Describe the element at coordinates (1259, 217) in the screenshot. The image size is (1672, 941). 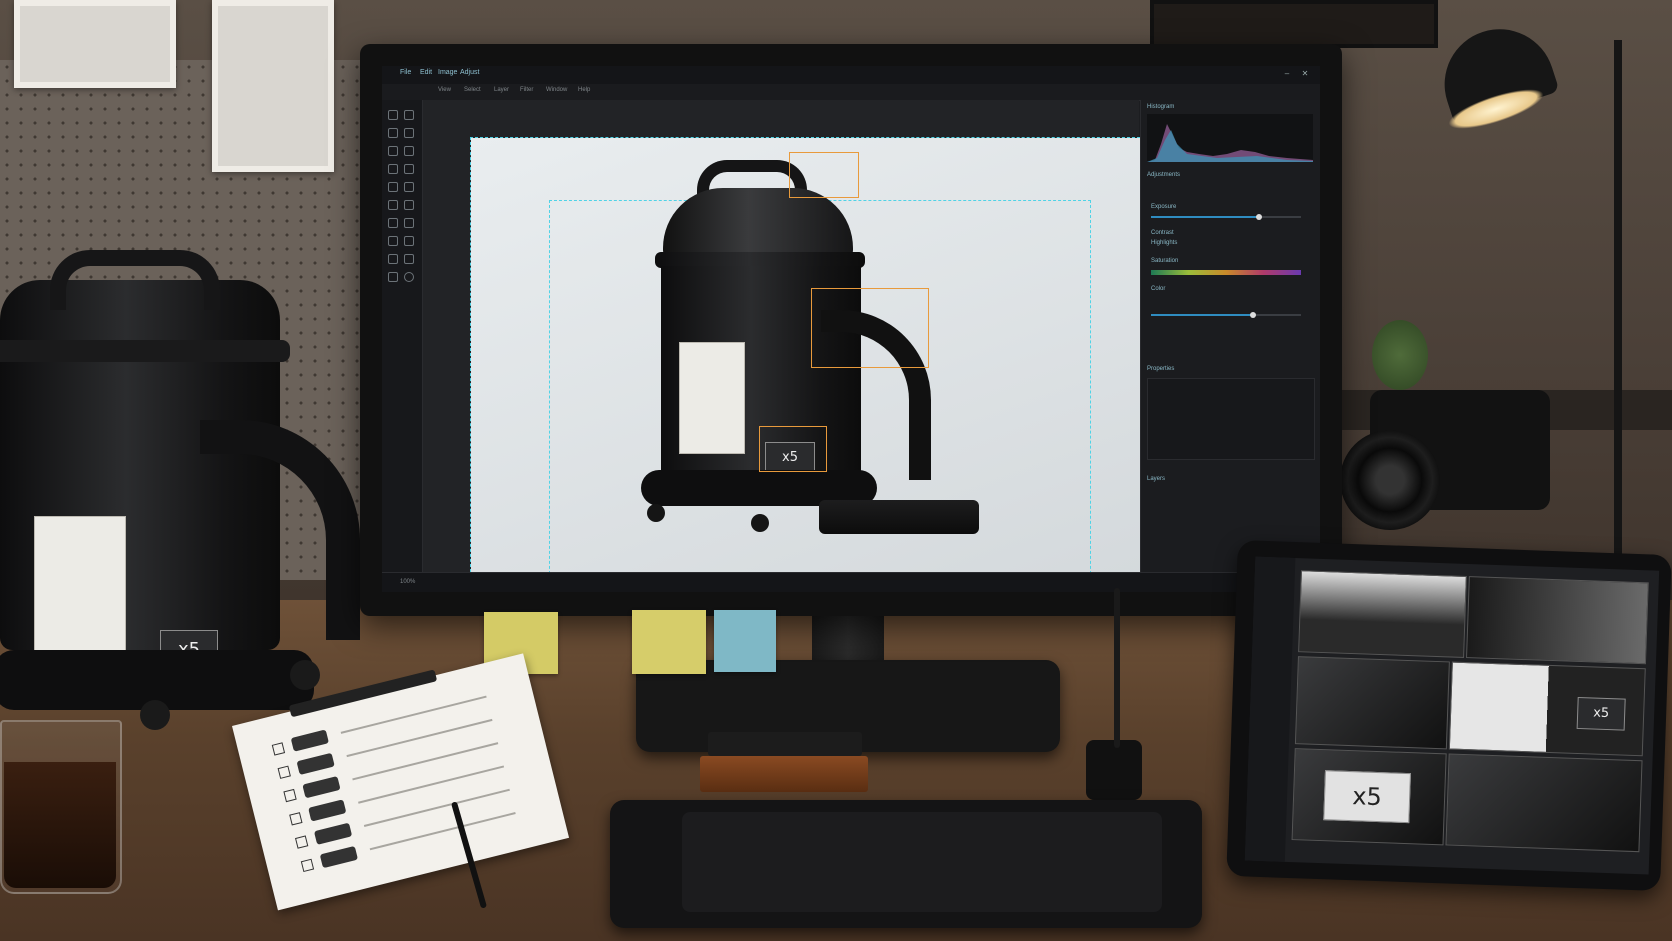
I see `exposure-slider-knob` at that location.